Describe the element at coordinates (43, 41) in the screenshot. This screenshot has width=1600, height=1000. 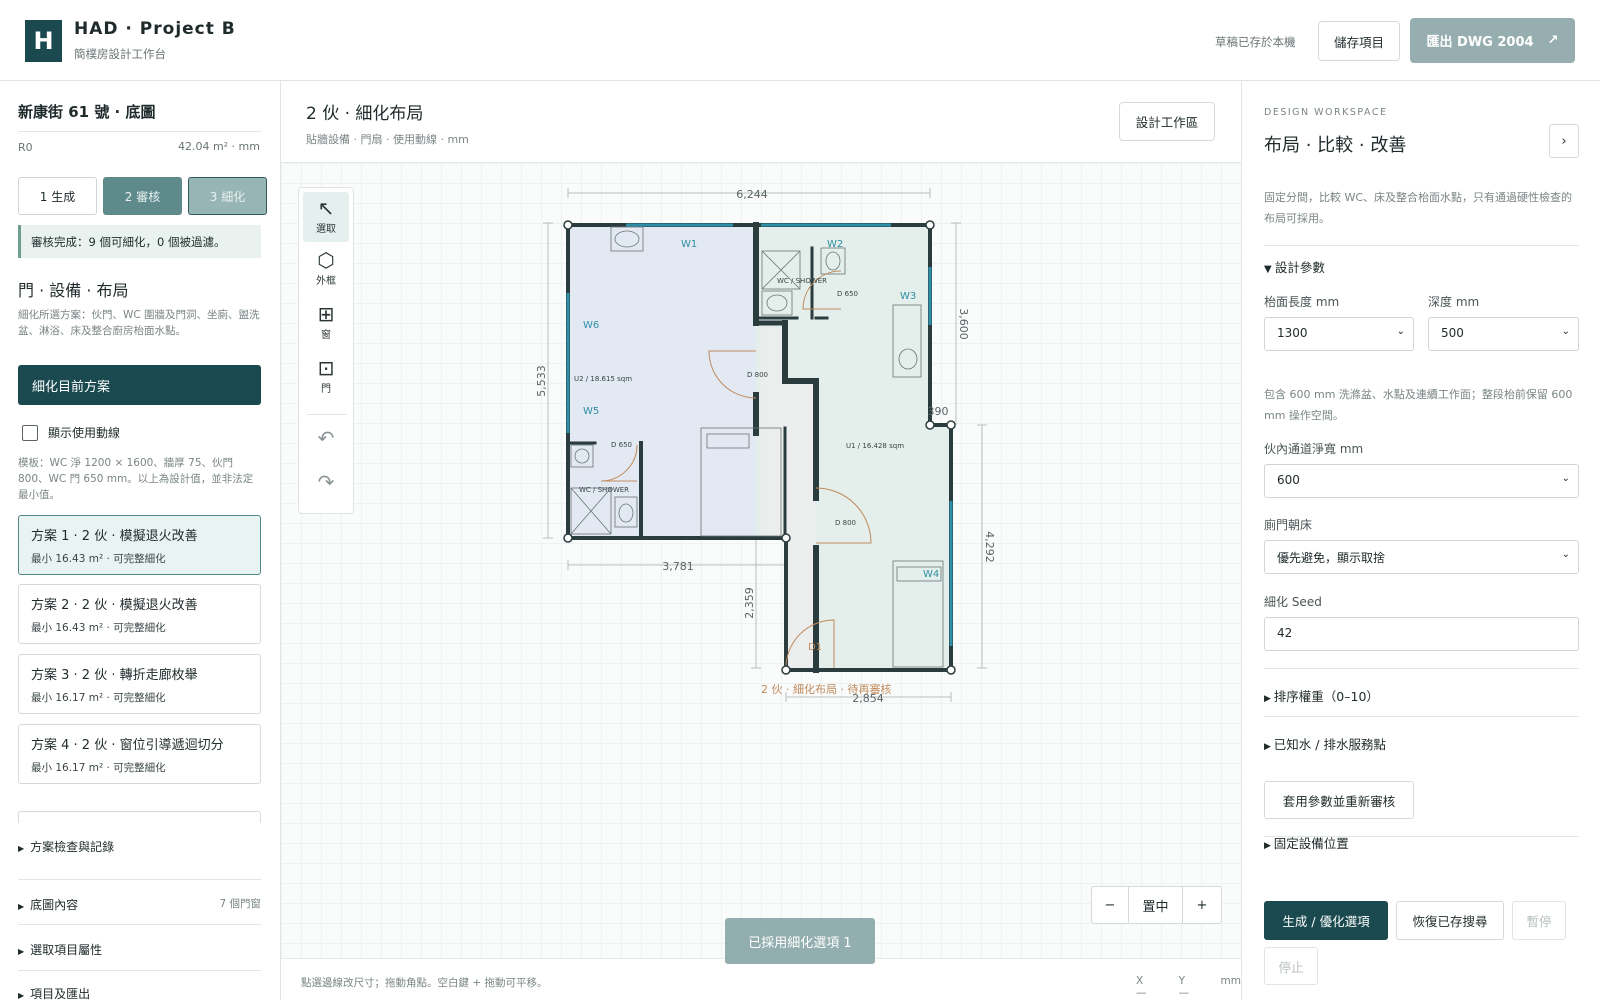
I see `app-logo: H` at that location.